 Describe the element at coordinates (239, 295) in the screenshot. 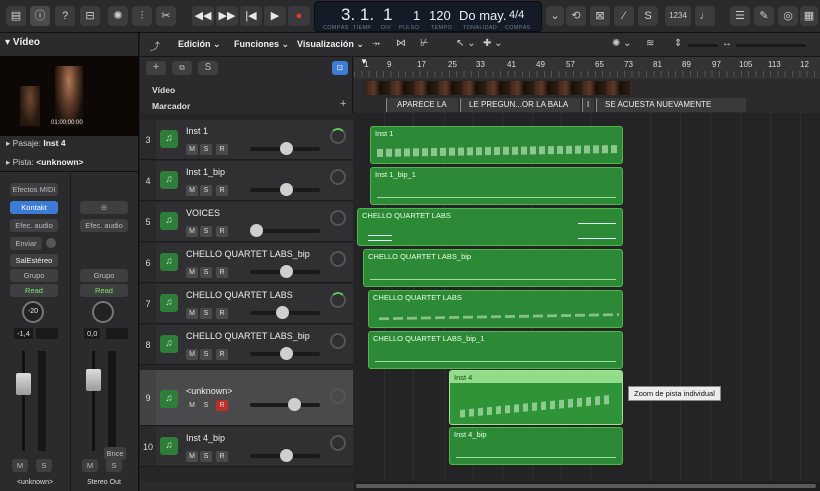

I see `track-name: CHELLO QUARTET LABS` at that location.